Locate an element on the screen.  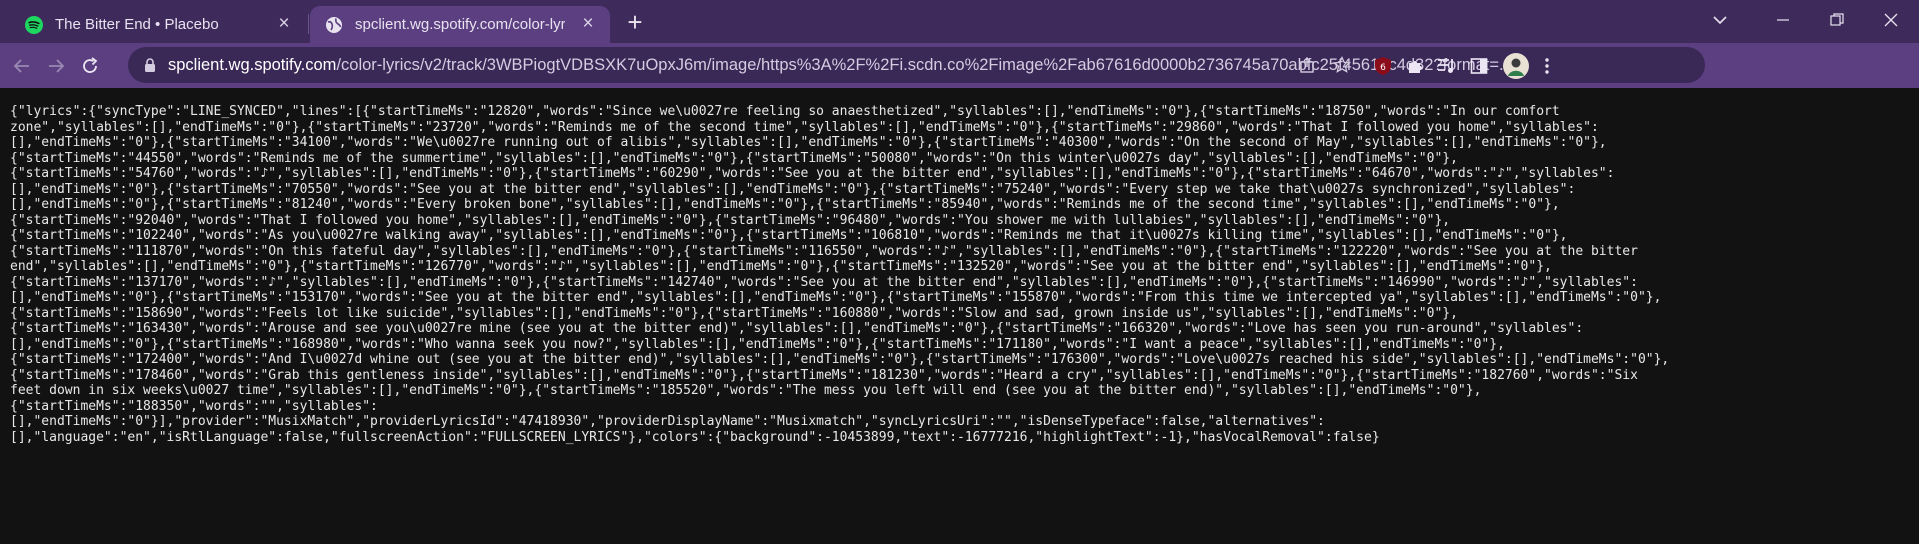
share-button is located at coordinates (1308, 65).